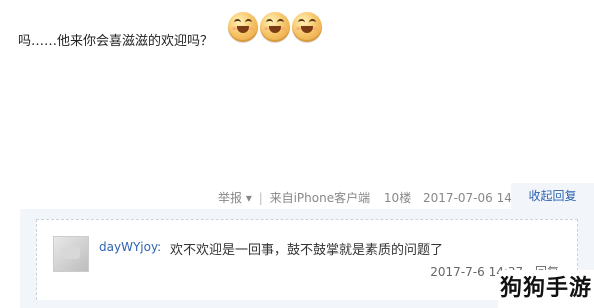  Describe the element at coordinates (116, 41) in the screenshot. I see `post-text: 吗……他来你会喜滋滋的欢迎吗？` at that location.